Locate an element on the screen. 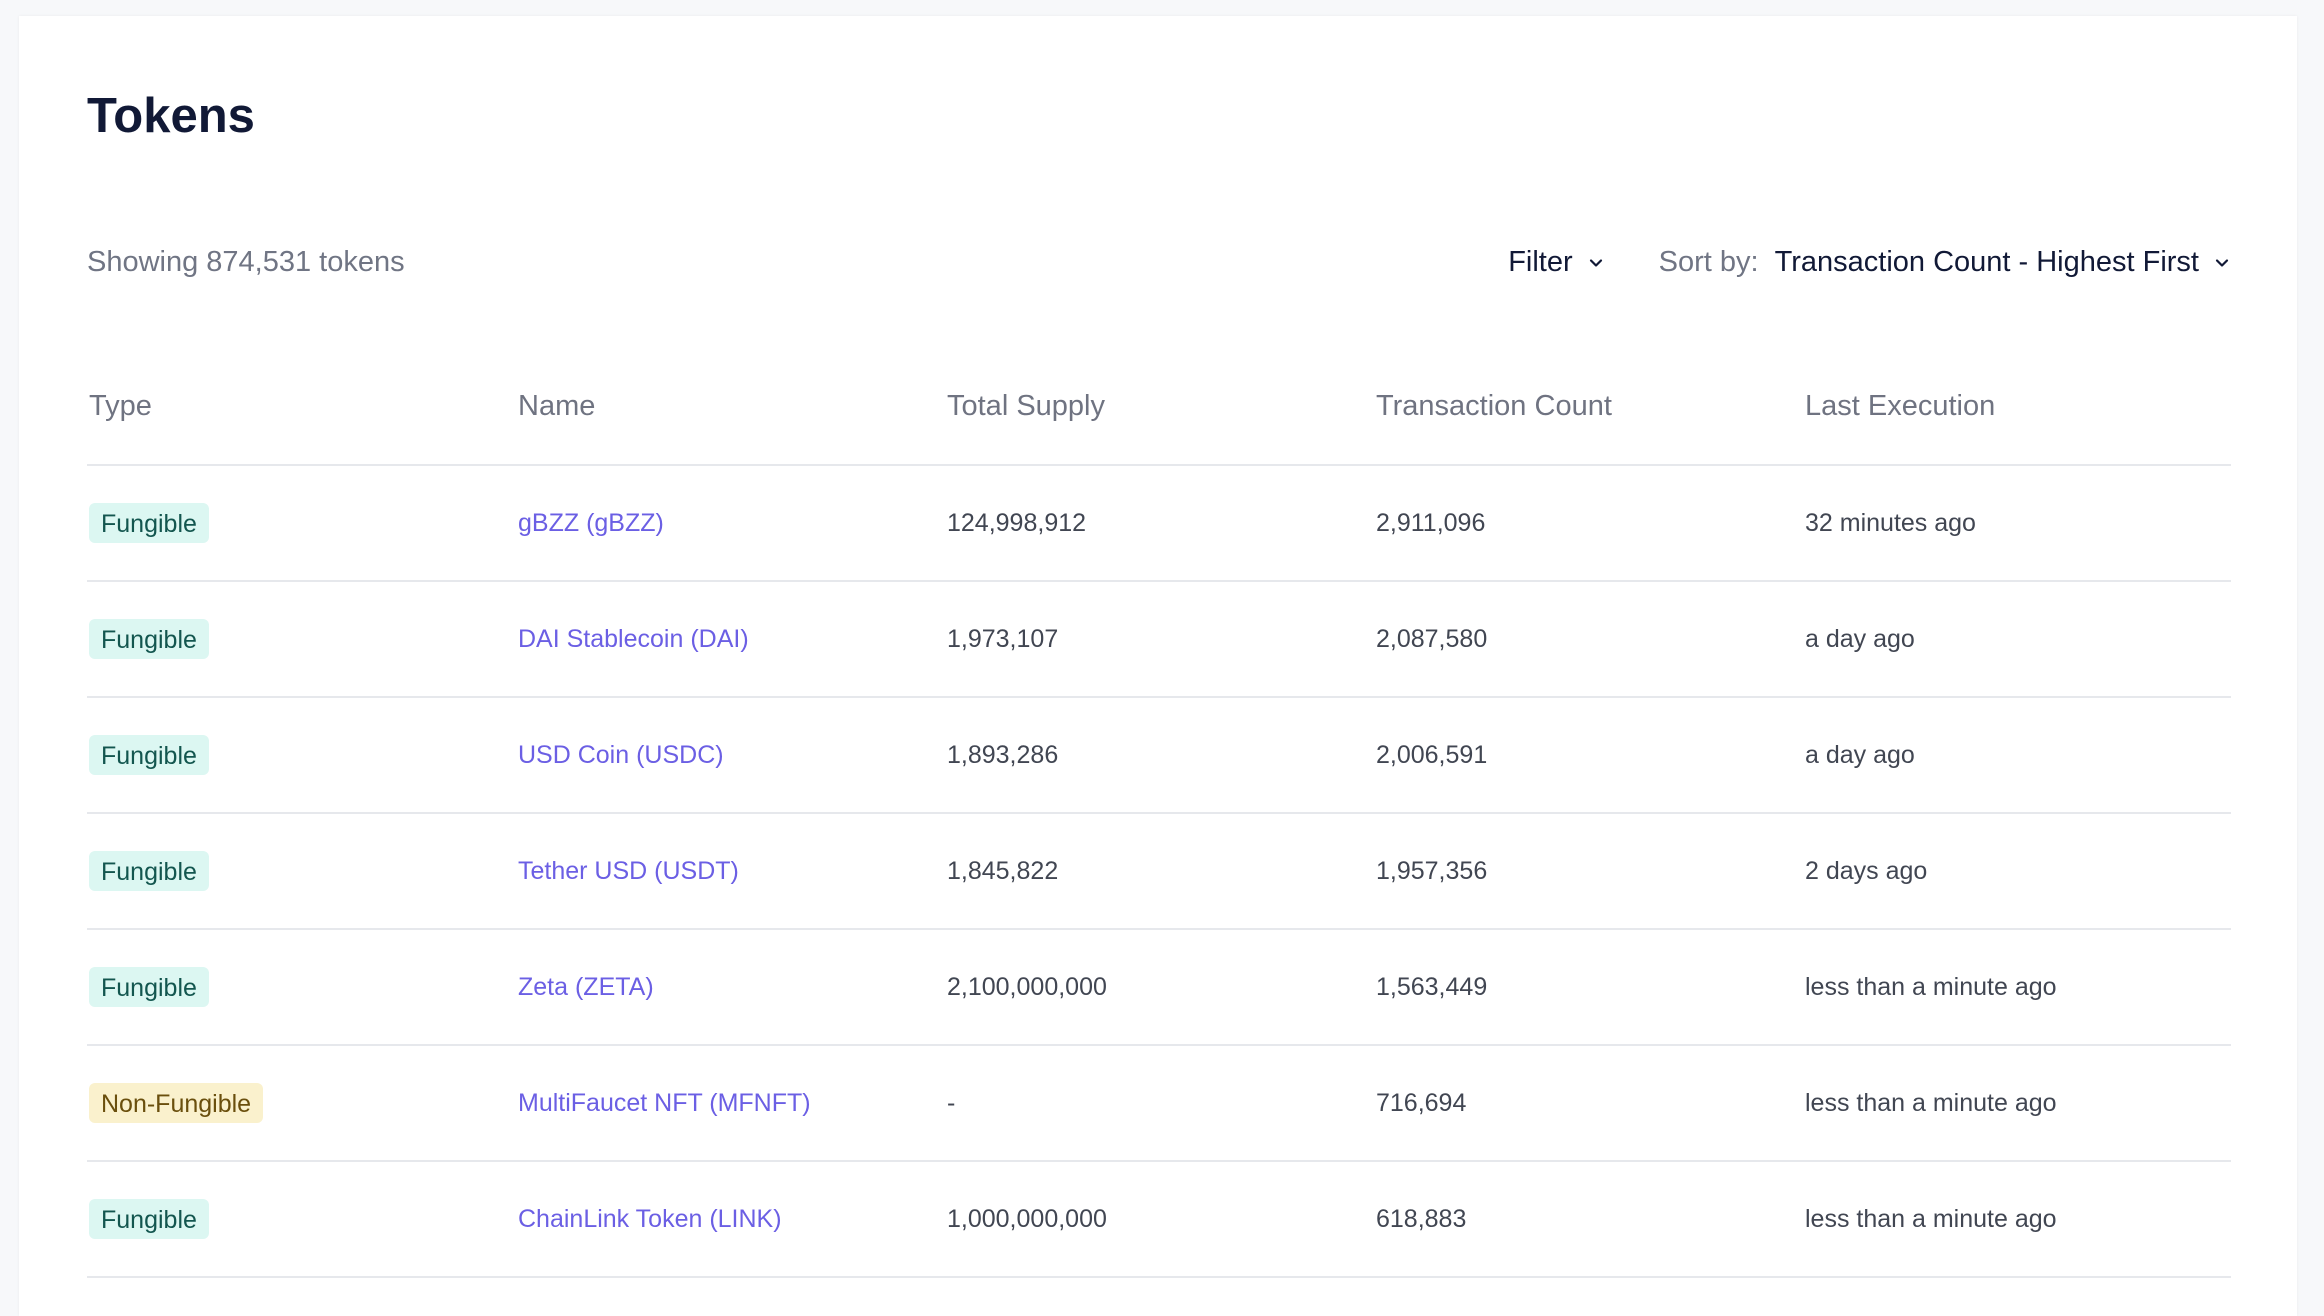 The width and height of the screenshot is (2324, 1316). transaction-count-cell: 618,883 is located at coordinates (1588, 1219).